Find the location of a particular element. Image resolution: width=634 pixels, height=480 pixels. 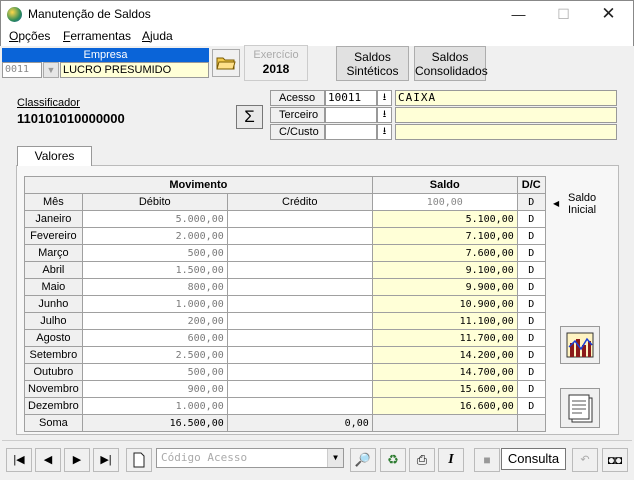

chart-button is located at coordinates (580, 345).